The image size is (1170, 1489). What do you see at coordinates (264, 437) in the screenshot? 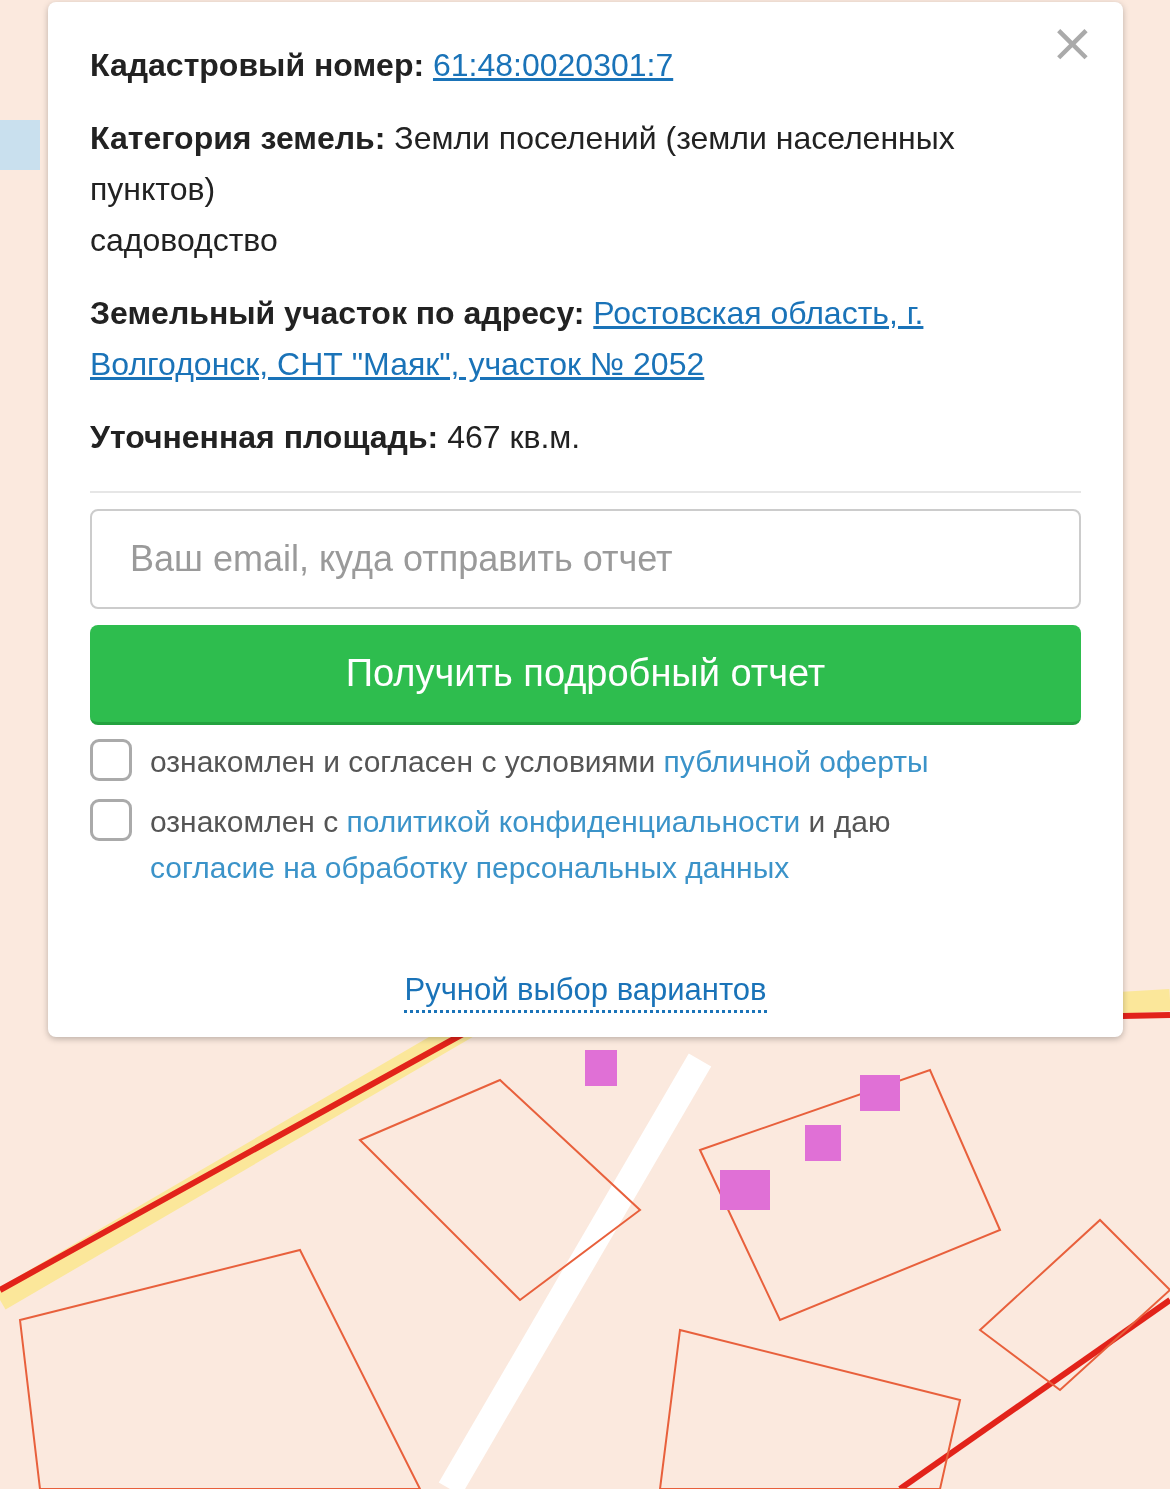
I see `field-label: Уточненная площадь:` at bounding box center [264, 437].